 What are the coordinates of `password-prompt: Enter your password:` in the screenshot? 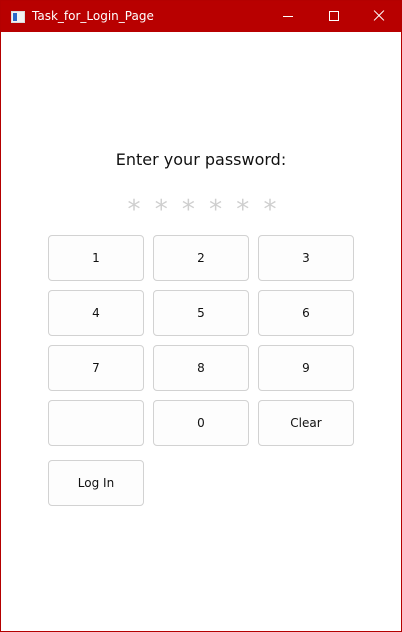 It's located at (201, 159).